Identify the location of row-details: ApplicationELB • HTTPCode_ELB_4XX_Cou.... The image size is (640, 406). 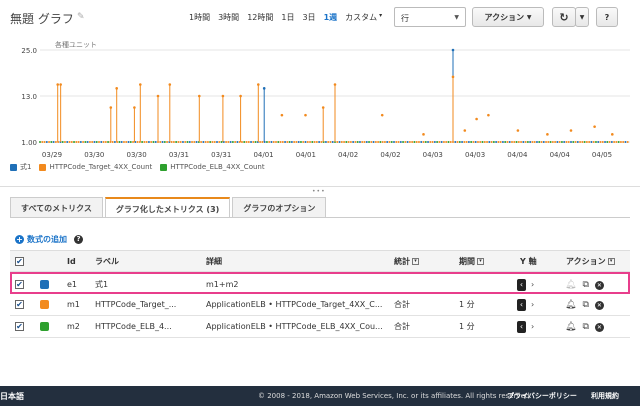
(294, 327).